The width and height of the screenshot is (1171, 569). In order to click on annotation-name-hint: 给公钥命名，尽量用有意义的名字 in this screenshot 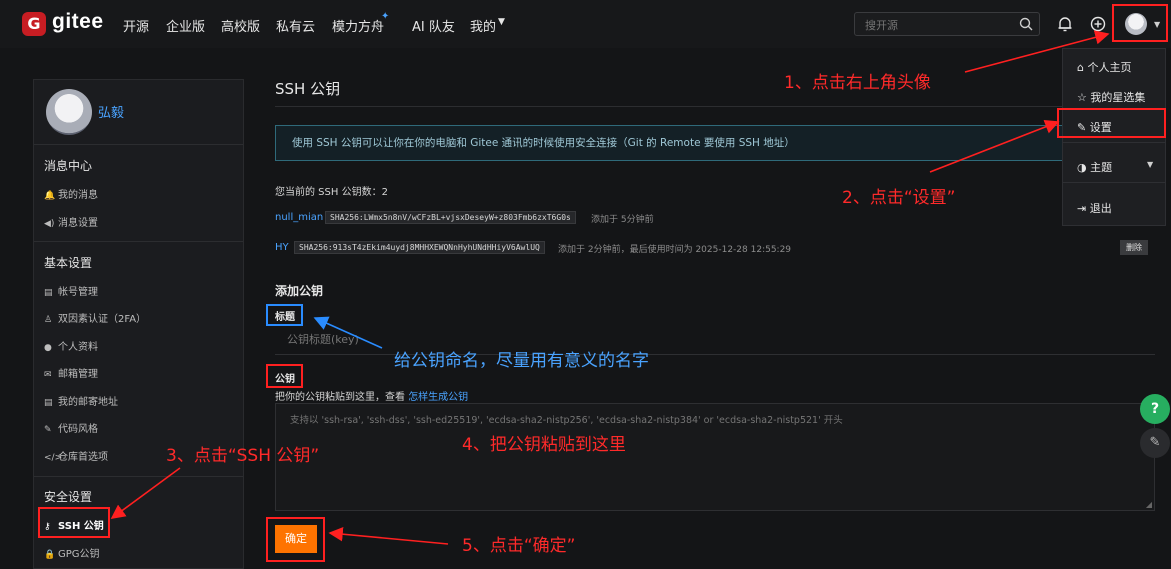, I will do `click(521, 361)`.